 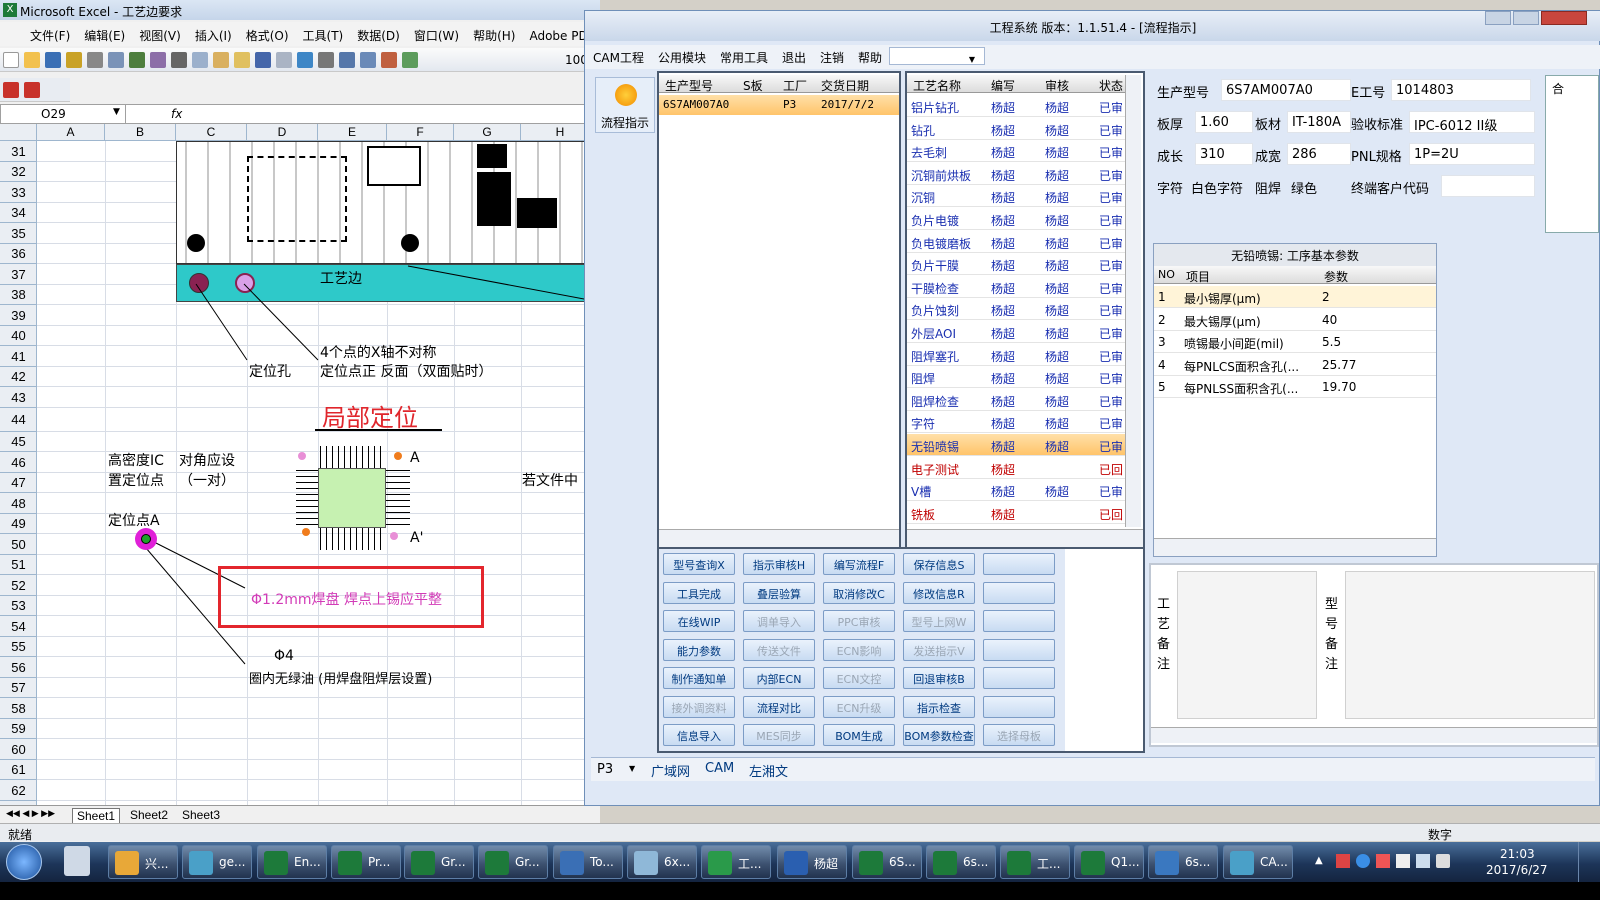 I want to click on process-hscrollbar, so click(x=1025, y=538).